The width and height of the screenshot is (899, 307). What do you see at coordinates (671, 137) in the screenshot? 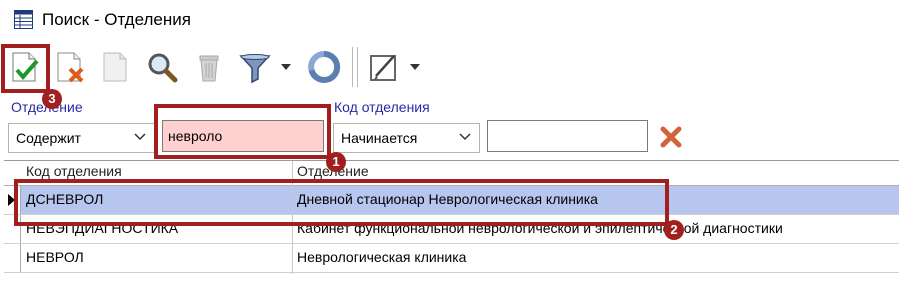
I see `clear-x-icon` at bounding box center [671, 137].